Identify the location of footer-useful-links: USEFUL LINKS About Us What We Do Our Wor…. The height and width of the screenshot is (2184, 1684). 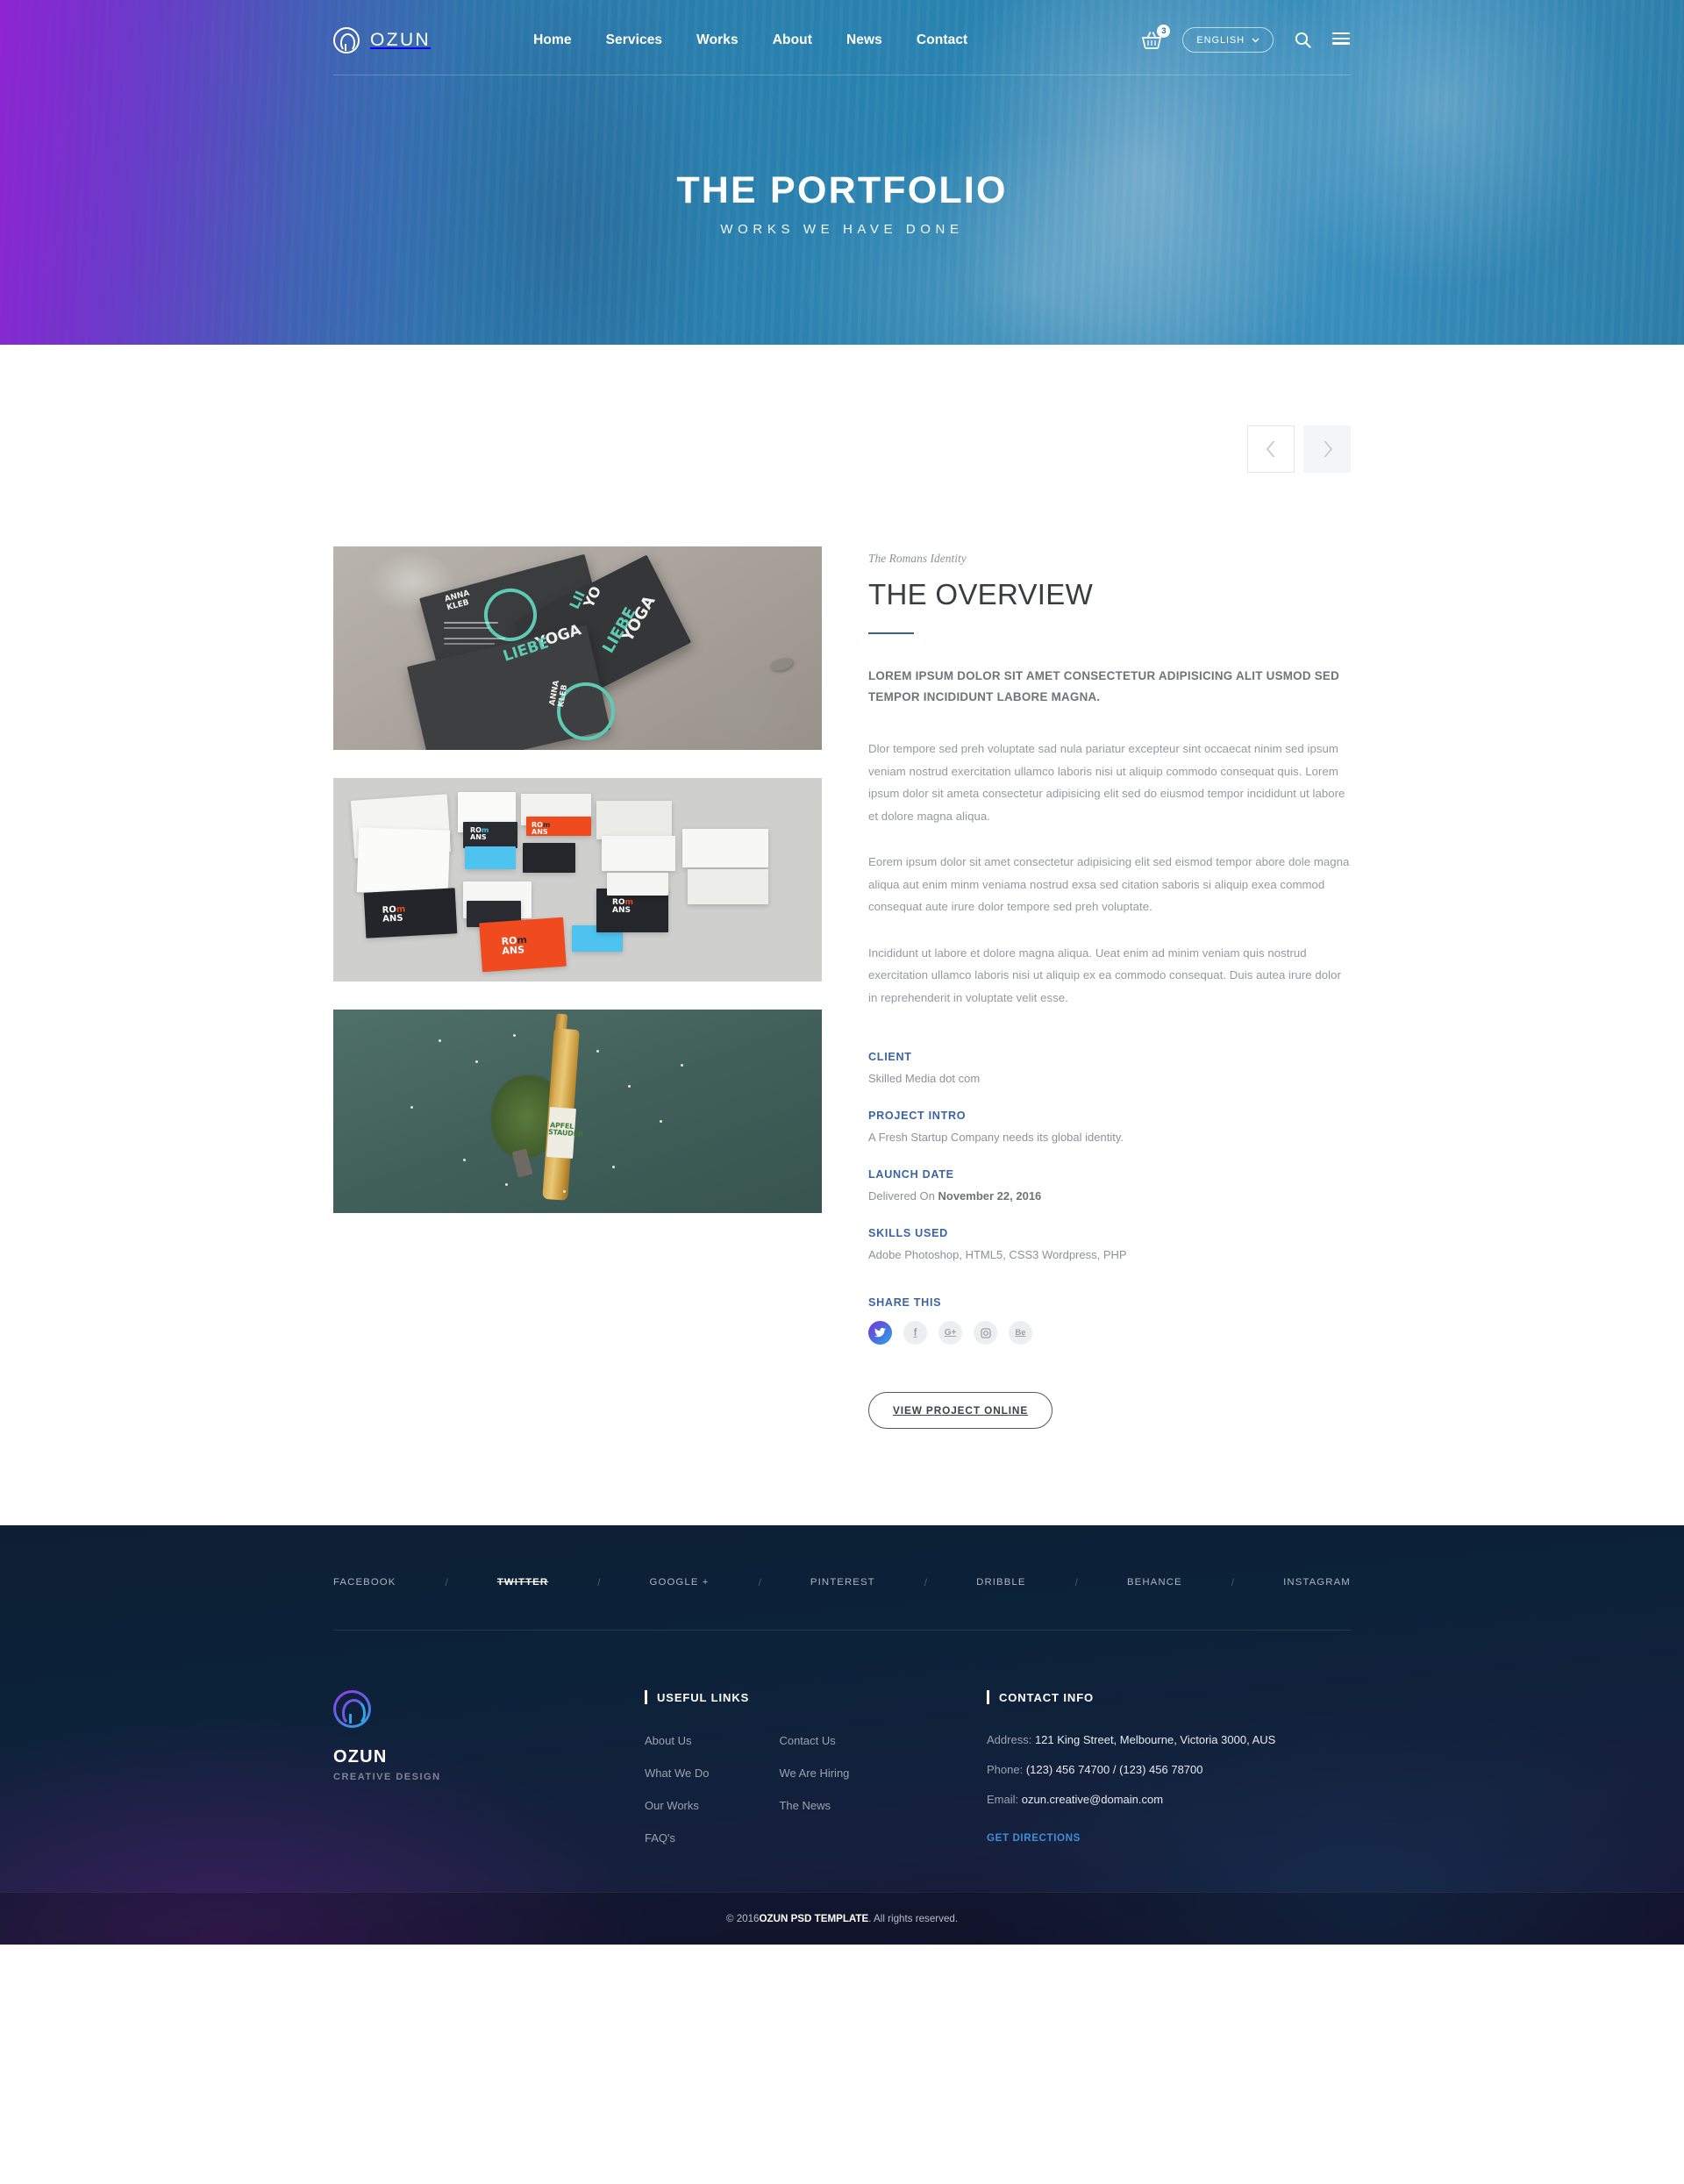
(816, 1776).